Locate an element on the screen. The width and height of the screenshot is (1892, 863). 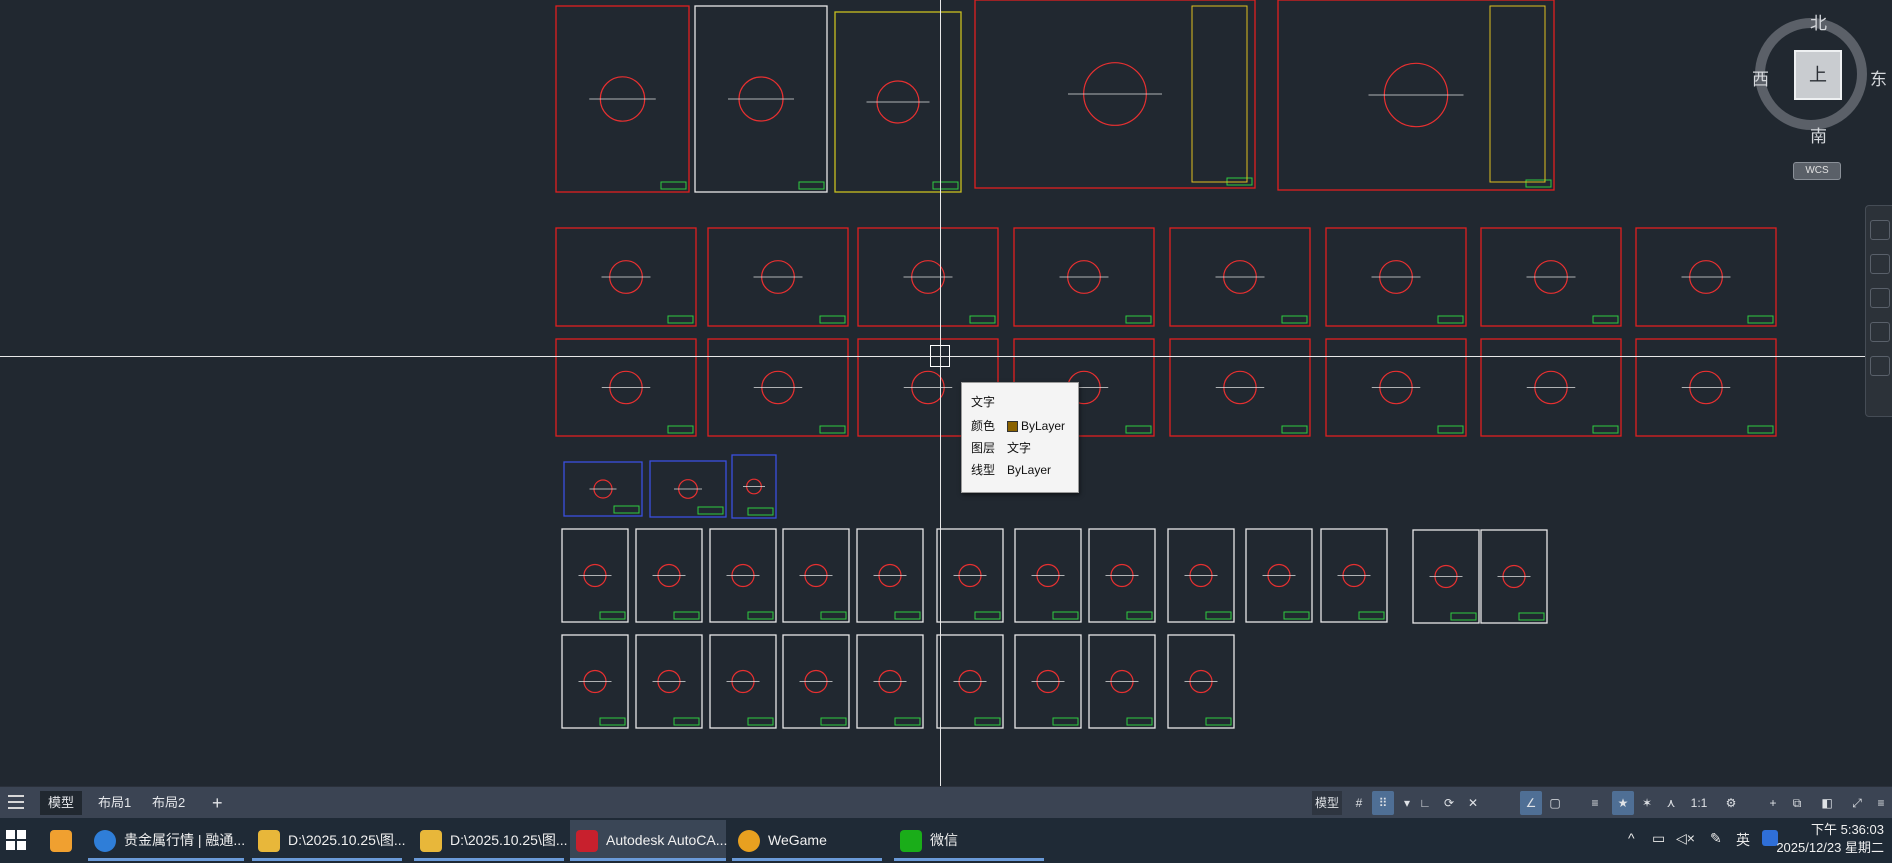
otrack-icon: ∠ is located at coordinates (1531, 803).